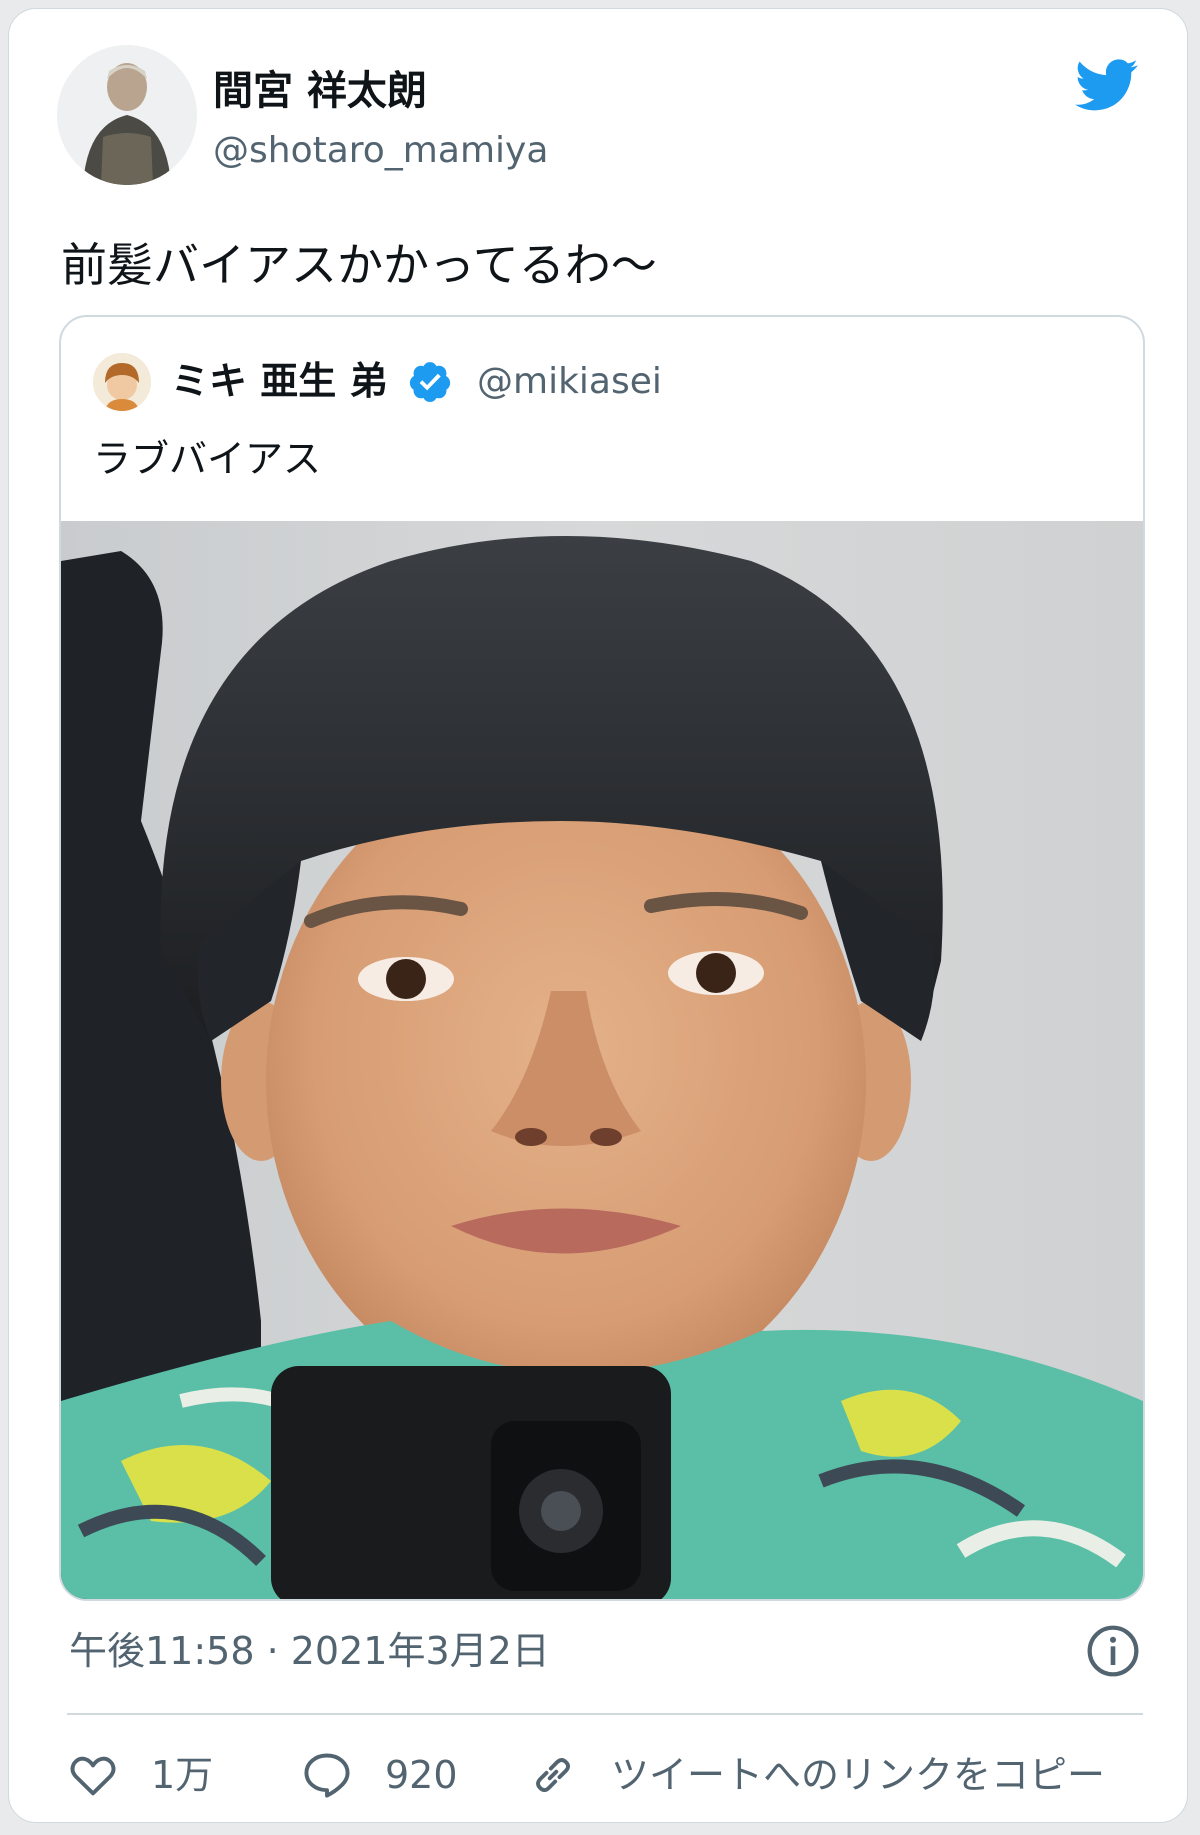 This screenshot has height=1835, width=1200. What do you see at coordinates (182, 1775) in the screenshot?
I see `like-count: 1万` at bounding box center [182, 1775].